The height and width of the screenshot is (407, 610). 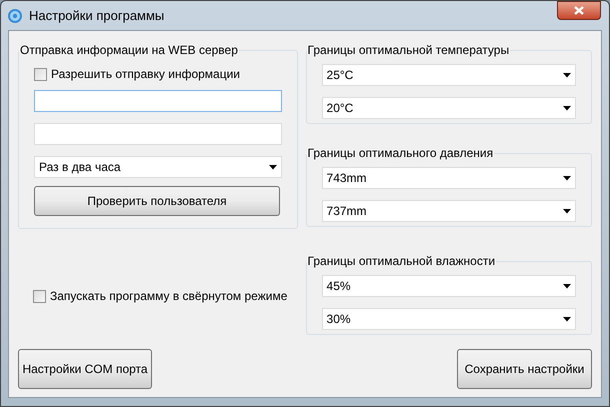 I want to click on group-title: Границы оптимального давления, so click(x=400, y=153).